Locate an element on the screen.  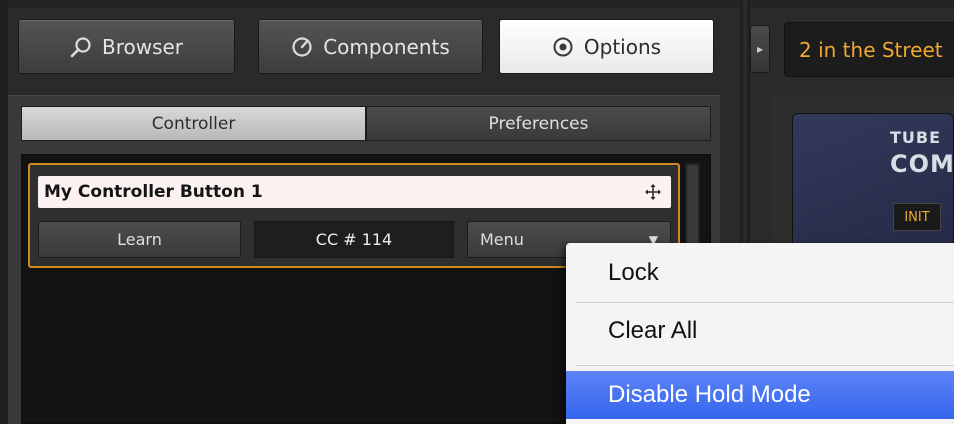
options-tabs: Controller Preferences is located at coordinates (366, 123).